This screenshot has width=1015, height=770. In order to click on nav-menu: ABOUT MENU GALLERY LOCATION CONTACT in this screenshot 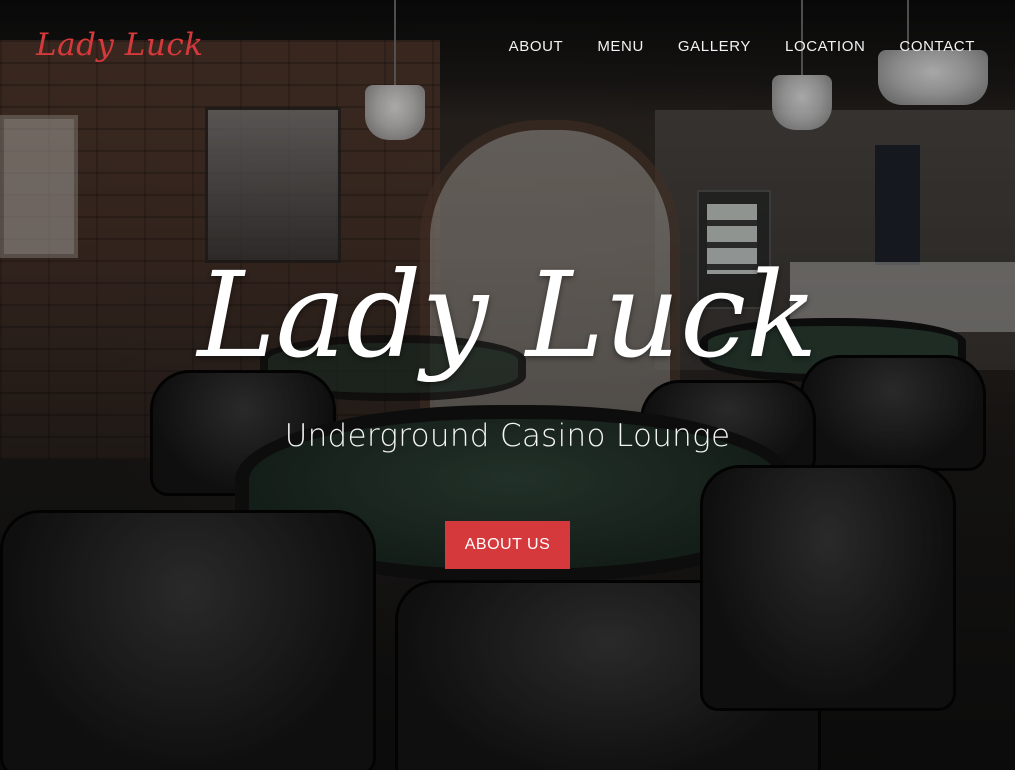, I will do `click(742, 46)`.